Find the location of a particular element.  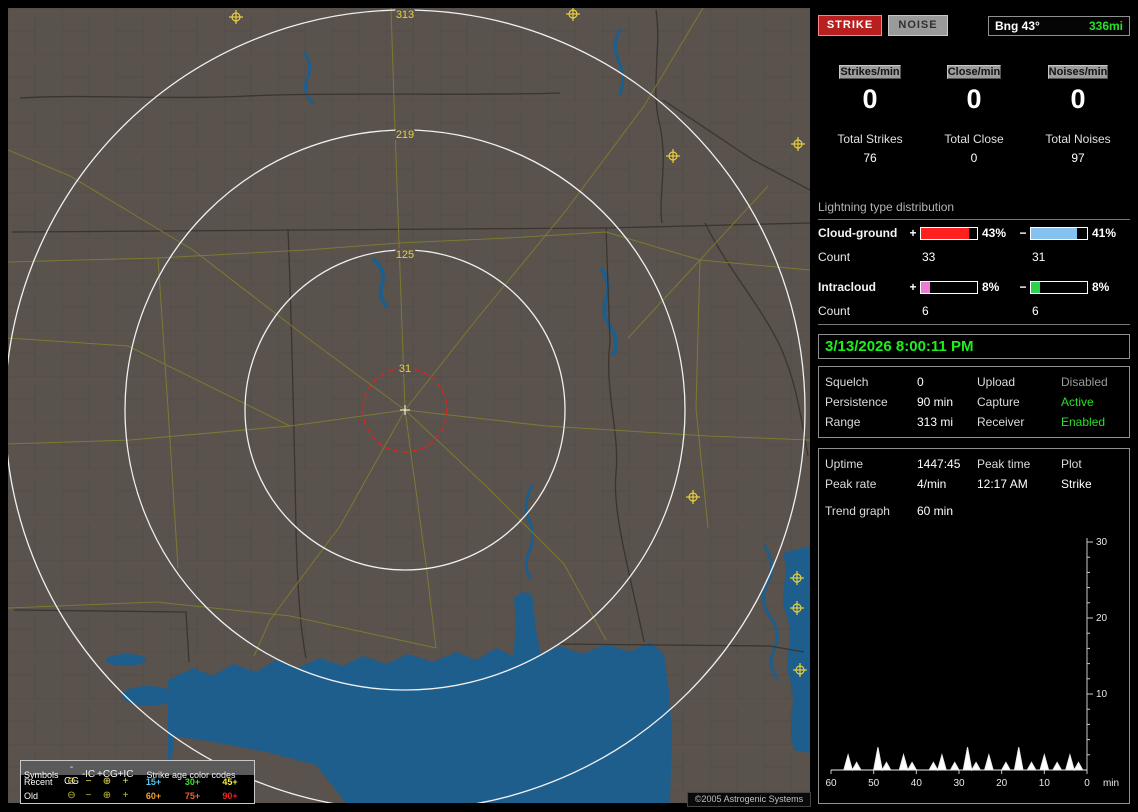

settings-row: Squelch 0 Upload Disabled is located at coordinates (974, 382).